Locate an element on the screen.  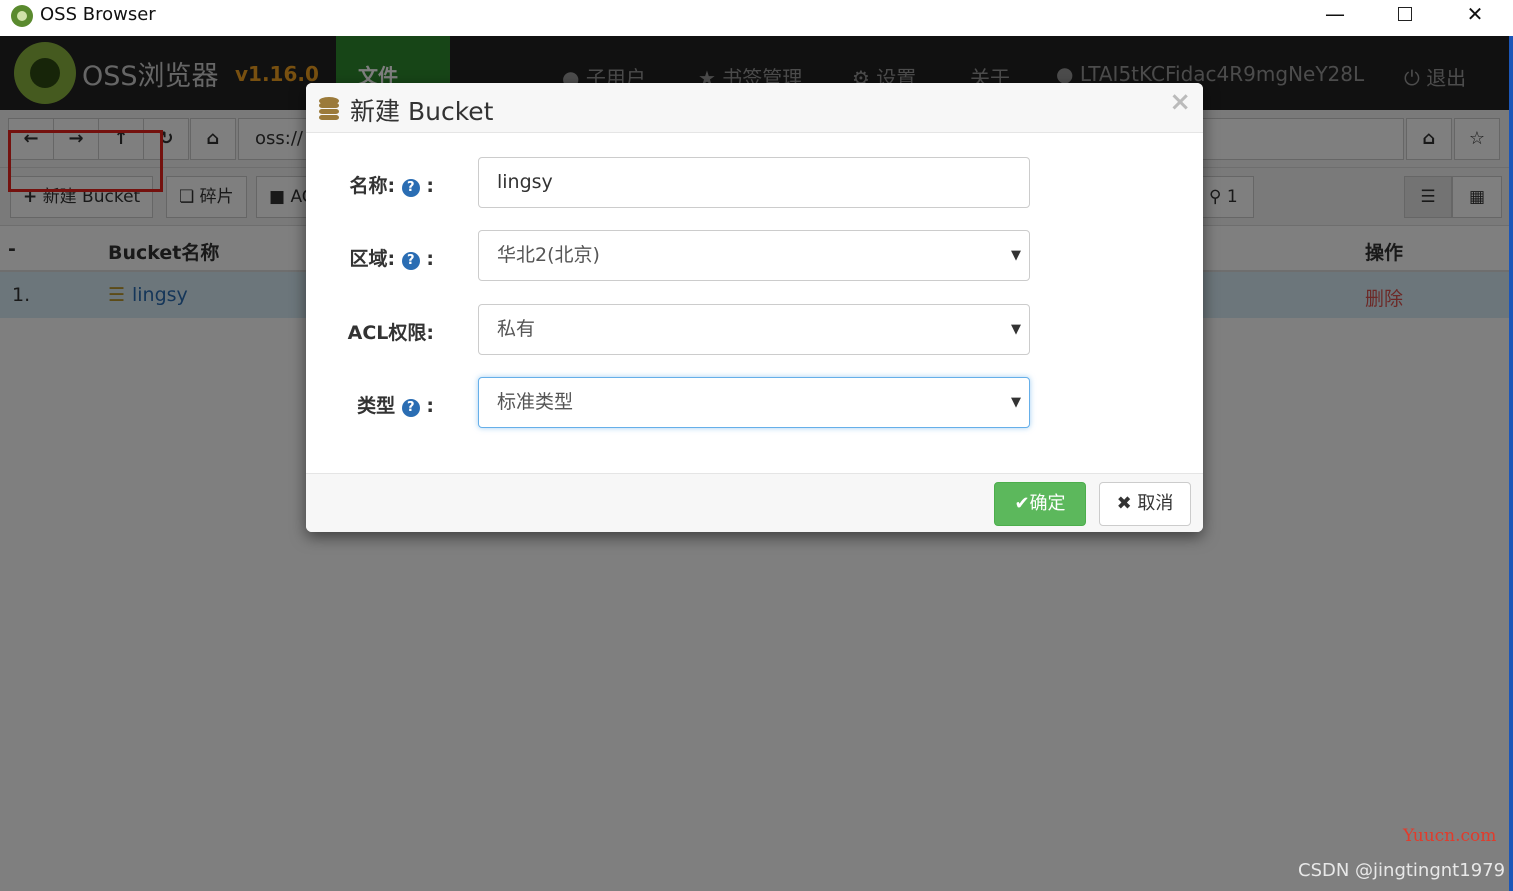
confirm-label: 确定 is located at coordinates (1047, 503).